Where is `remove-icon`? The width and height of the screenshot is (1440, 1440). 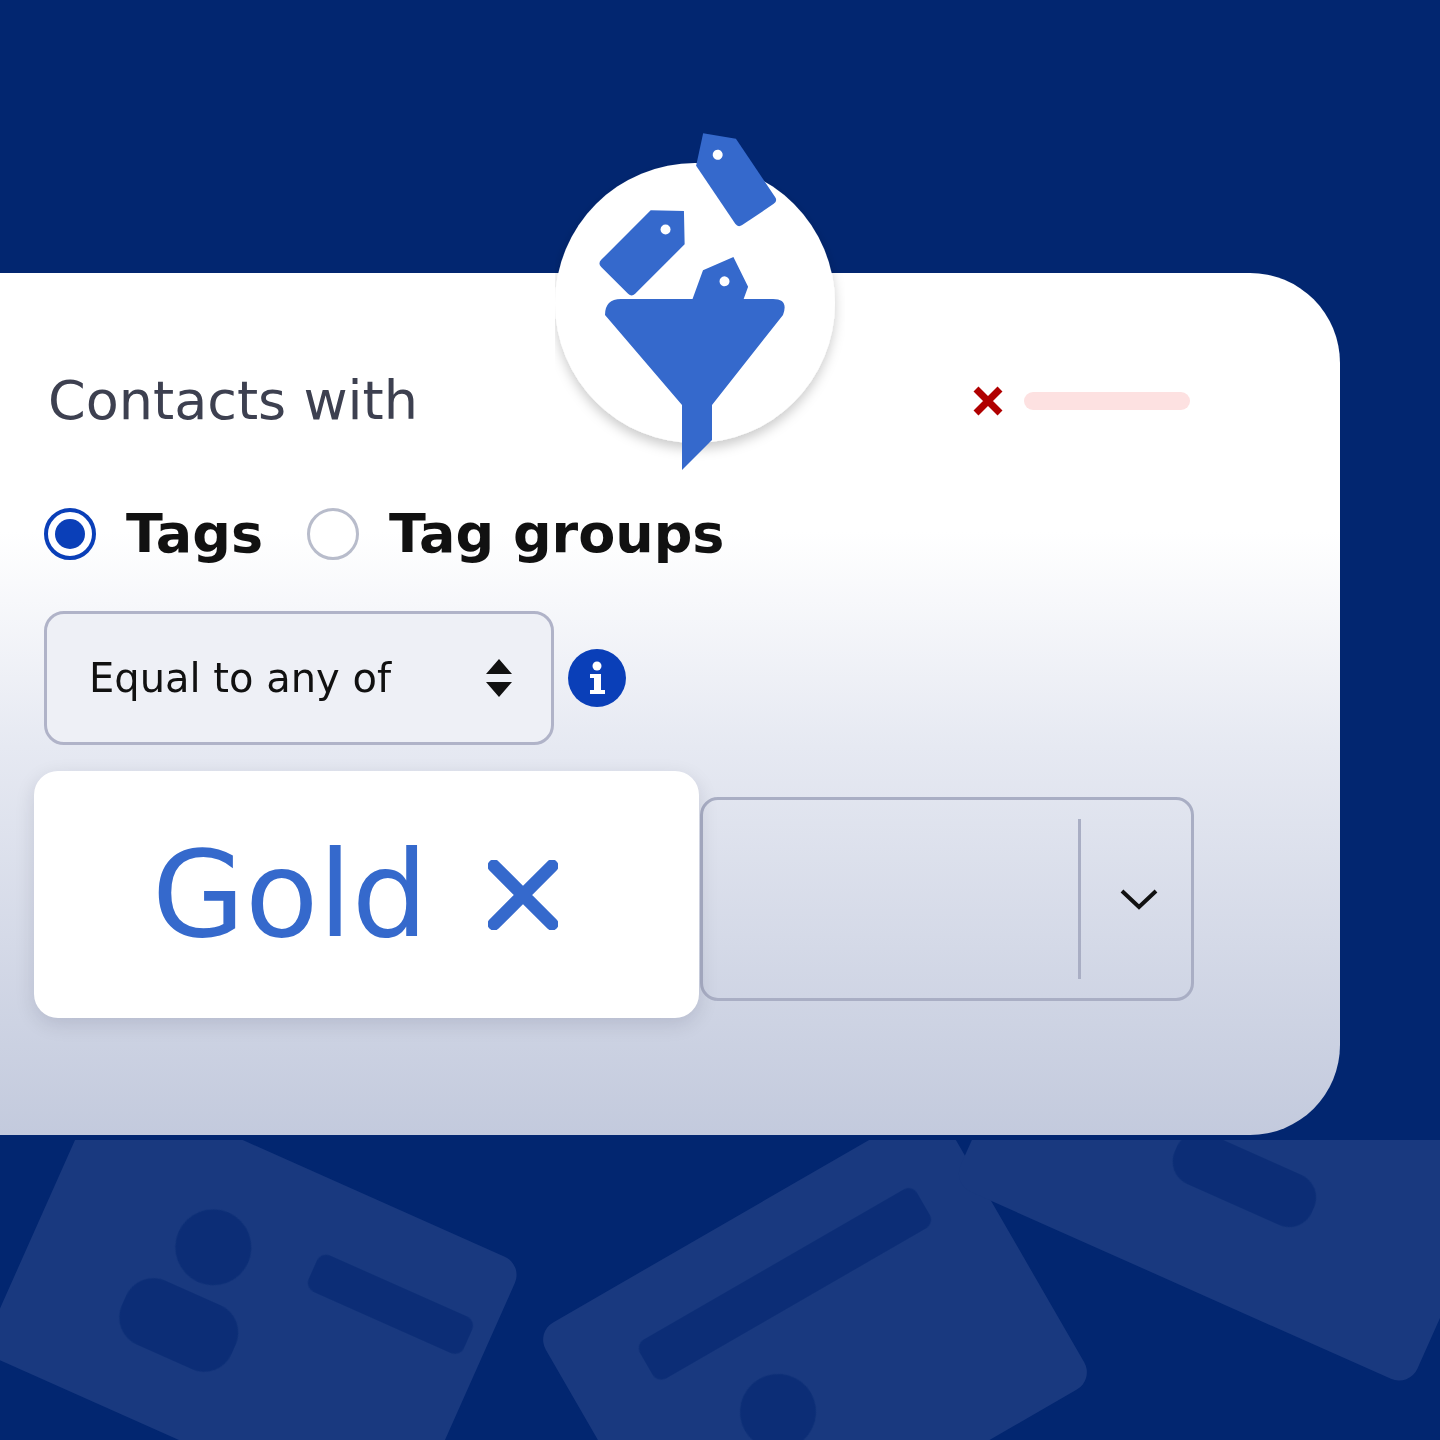 remove-icon is located at coordinates (522, 894).